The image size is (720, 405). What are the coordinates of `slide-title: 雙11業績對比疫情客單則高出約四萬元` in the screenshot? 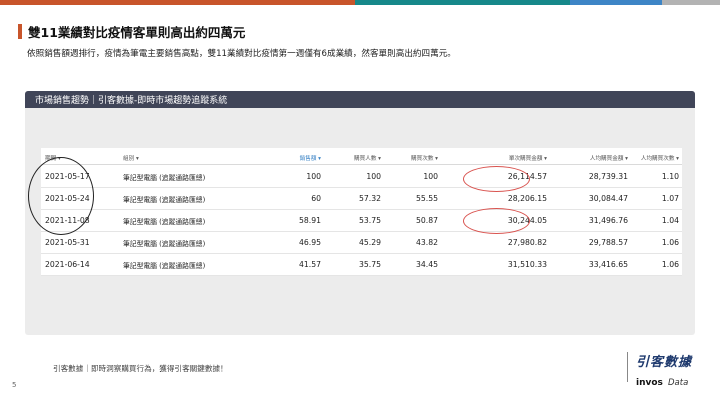 It's located at (137, 32).